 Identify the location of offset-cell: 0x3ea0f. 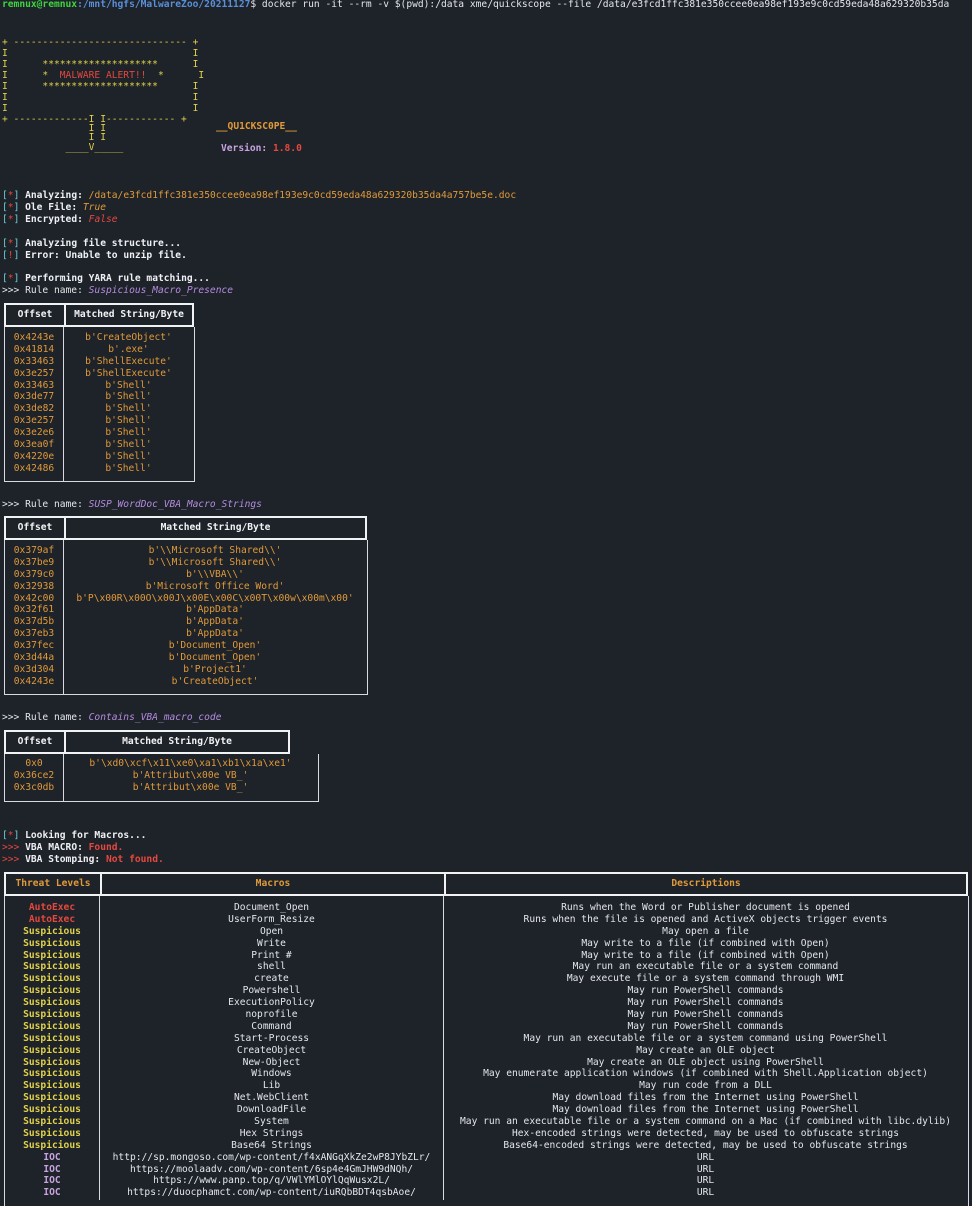
(34, 445).